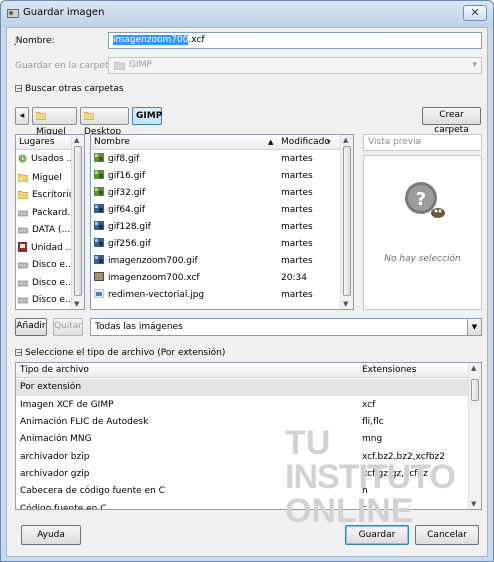 The width and height of the screenshot is (494, 562). What do you see at coordinates (56, 439) in the screenshot?
I see `file-type-name: Animación MNG` at bounding box center [56, 439].